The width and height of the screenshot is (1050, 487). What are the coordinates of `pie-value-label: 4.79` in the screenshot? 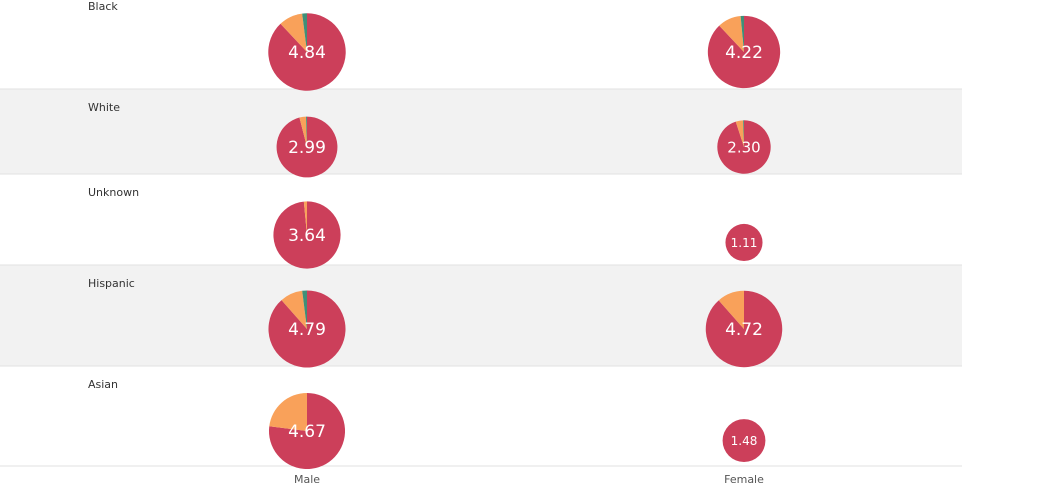 It's located at (307, 330).